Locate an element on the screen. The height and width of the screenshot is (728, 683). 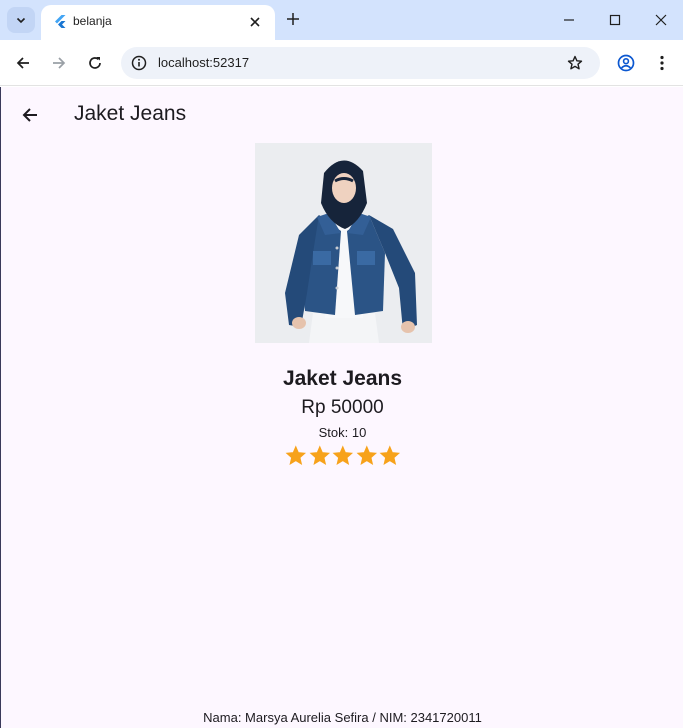
plus-icon is located at coordinates (293, 19).